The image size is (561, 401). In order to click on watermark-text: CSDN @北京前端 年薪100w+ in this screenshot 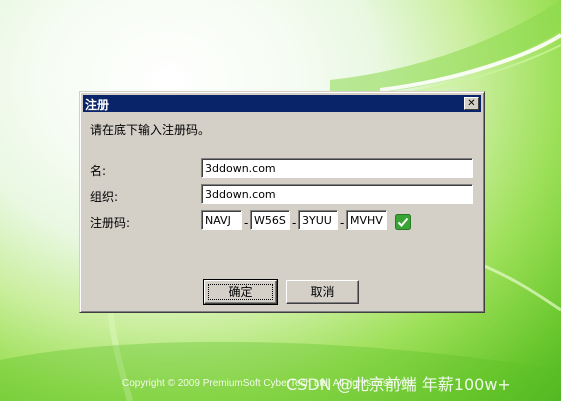, I will do `click(398, 384)`.